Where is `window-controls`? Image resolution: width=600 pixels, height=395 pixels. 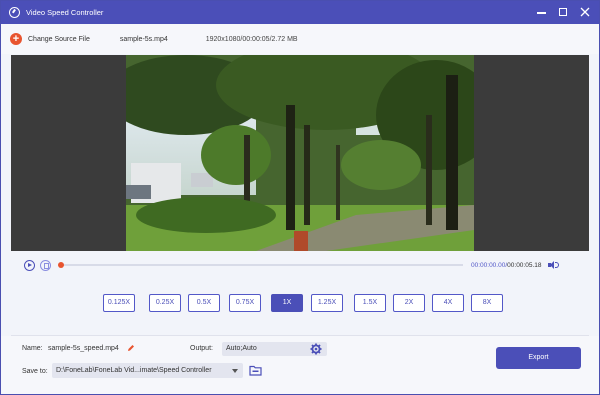
window-controls is located at coordinates (563, 12).